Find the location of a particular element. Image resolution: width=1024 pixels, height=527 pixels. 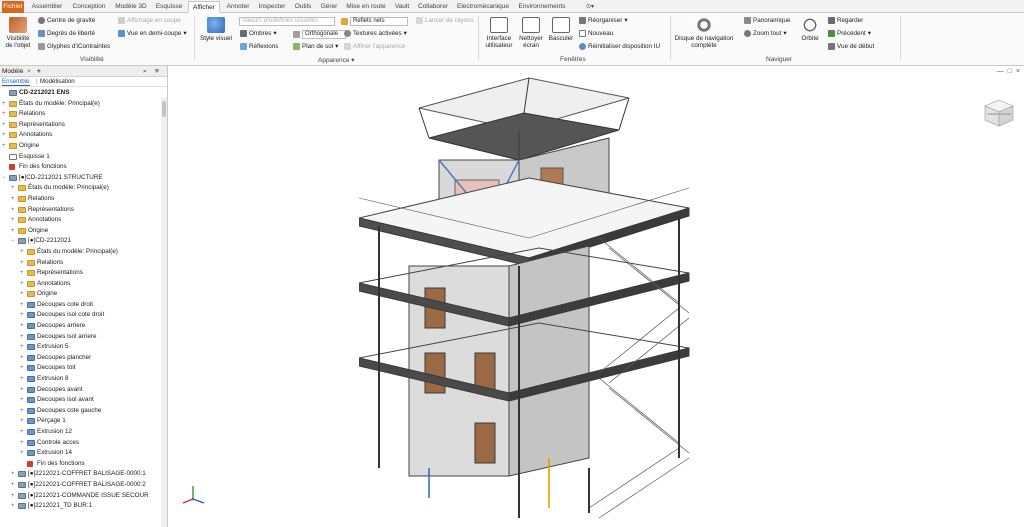

tab-environnements: Environnements is located at coordinates (542, 7).